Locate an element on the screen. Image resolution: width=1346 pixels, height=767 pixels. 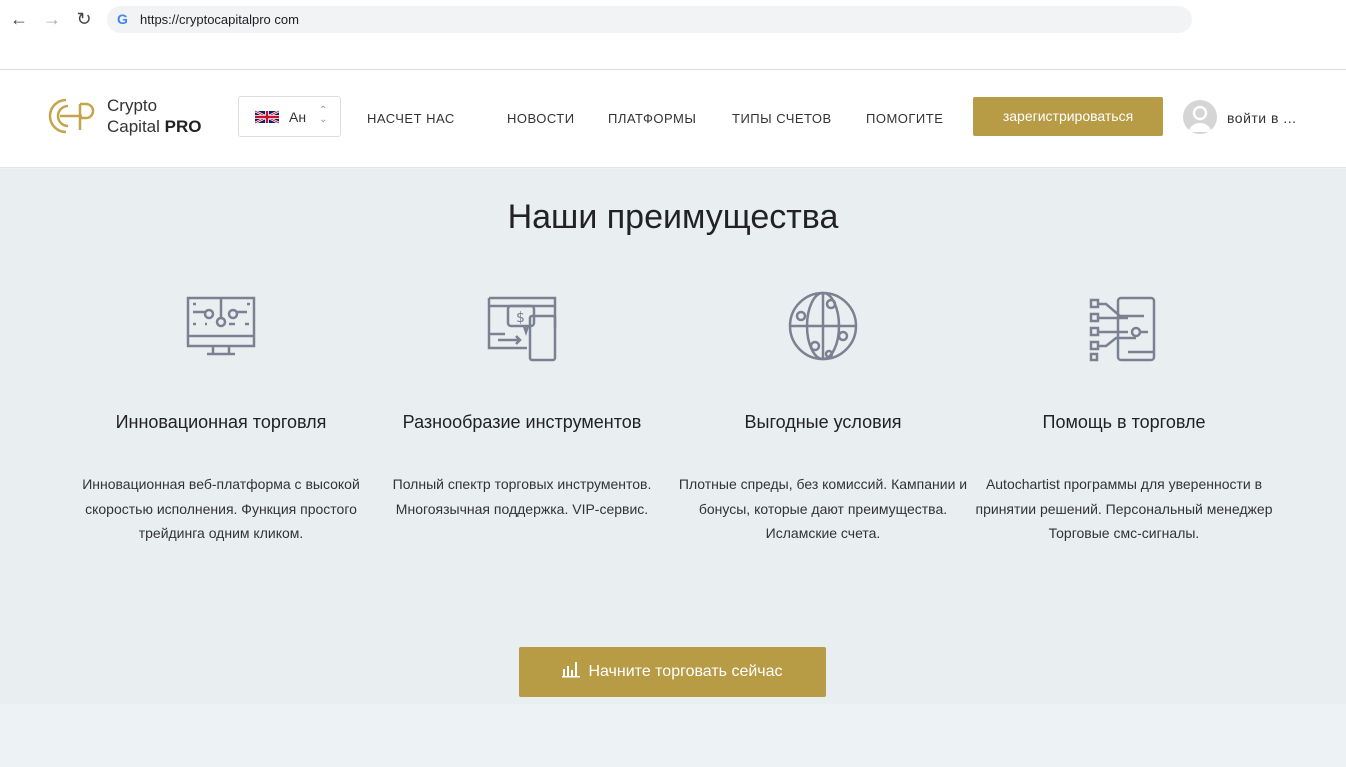
url-text: https://cryptocapitalpro com is located at coordinates (219, 19).